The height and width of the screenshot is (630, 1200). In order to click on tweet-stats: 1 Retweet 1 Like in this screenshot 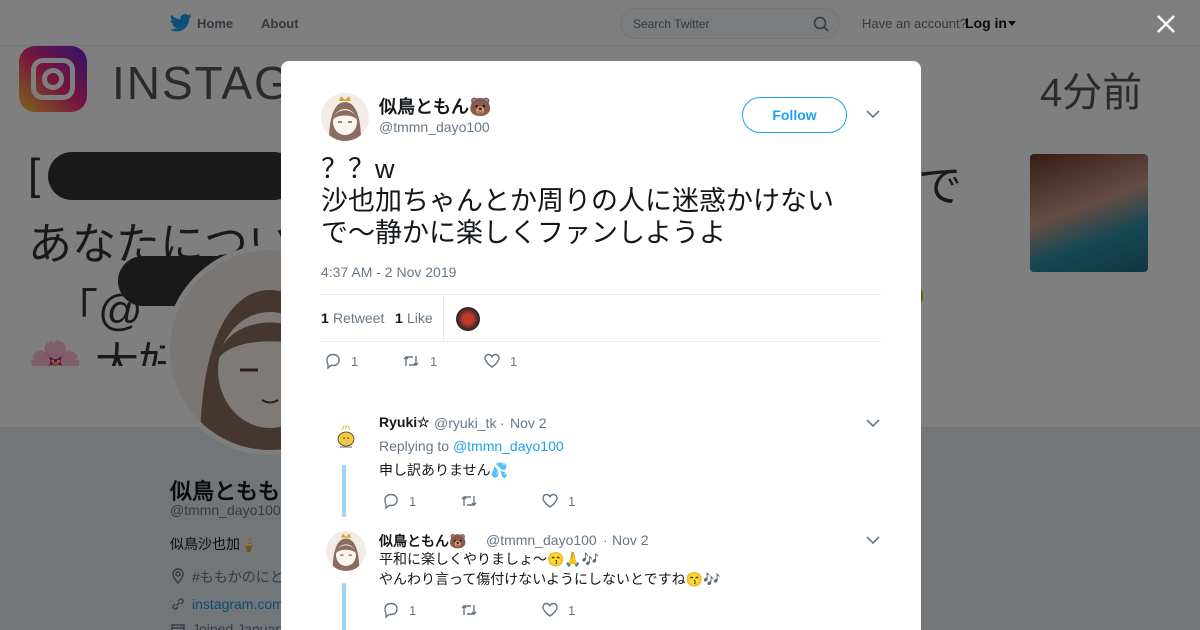, I will do `click(601, 318)`.